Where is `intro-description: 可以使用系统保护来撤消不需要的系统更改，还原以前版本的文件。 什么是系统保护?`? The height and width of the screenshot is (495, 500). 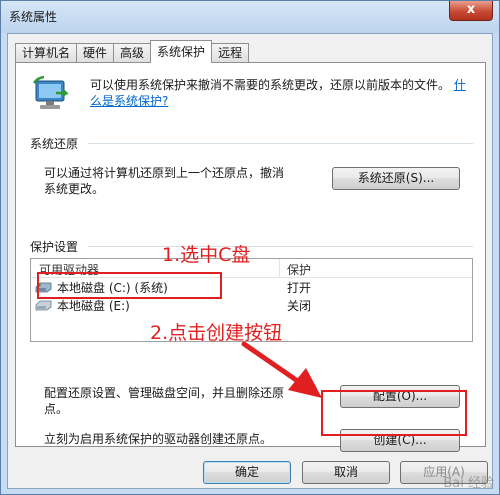
intro-description: 可以使用系统保护来撤消不需要的系统更改，还原以前版本的文件。 什么是系统保护? is located at coordinates (280, 93).